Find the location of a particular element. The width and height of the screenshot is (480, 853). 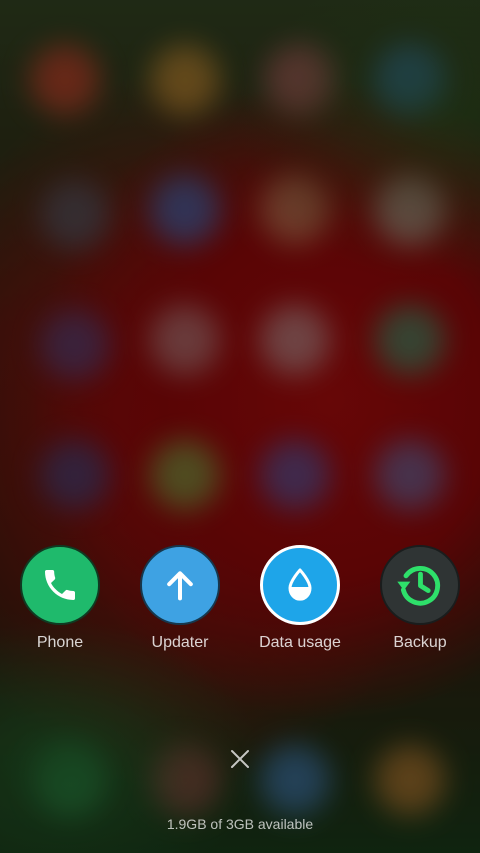

backup-label: Backup is located at coordinates (420, 642).